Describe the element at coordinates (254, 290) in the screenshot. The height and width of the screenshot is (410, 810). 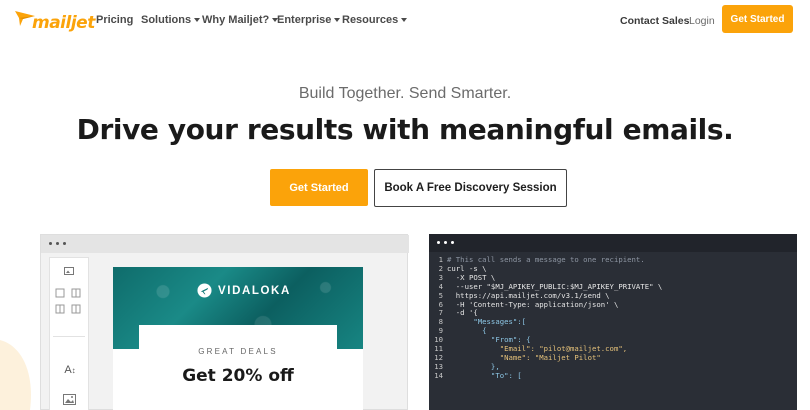
I see `brand-name: VIDALOKA` at that location.